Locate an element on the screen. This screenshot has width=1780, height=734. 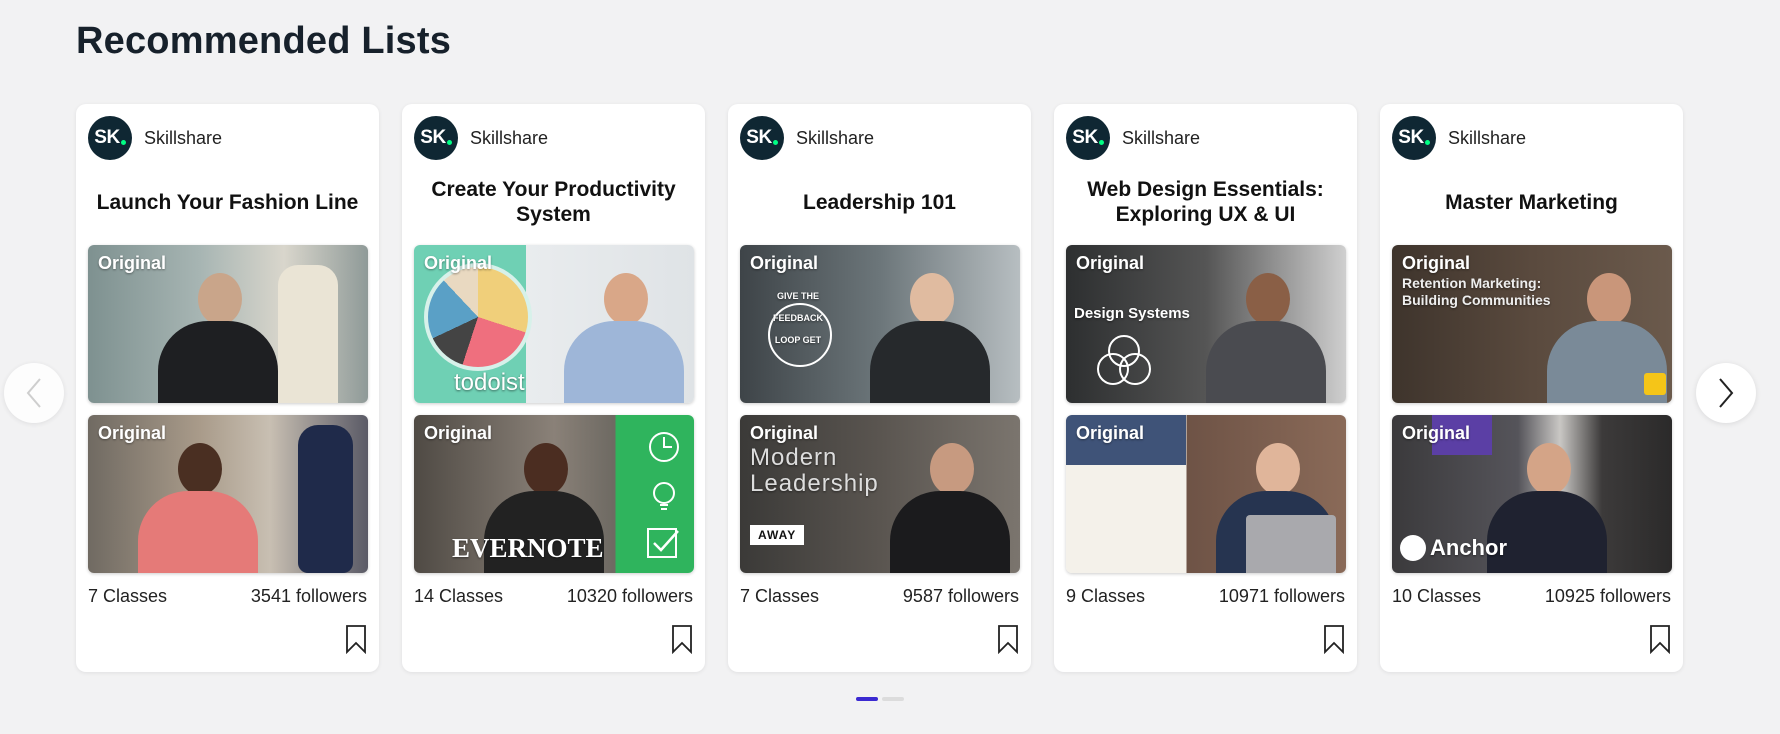
class-count: 14 Classes is located at coordinates (459, 596).